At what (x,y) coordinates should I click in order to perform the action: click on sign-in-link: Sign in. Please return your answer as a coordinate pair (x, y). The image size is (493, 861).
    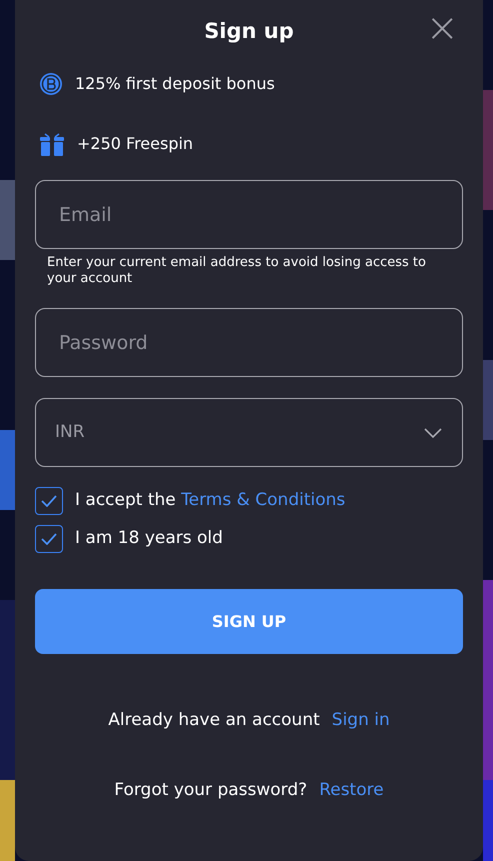
    Looking at the image, I should click on (361, 721).